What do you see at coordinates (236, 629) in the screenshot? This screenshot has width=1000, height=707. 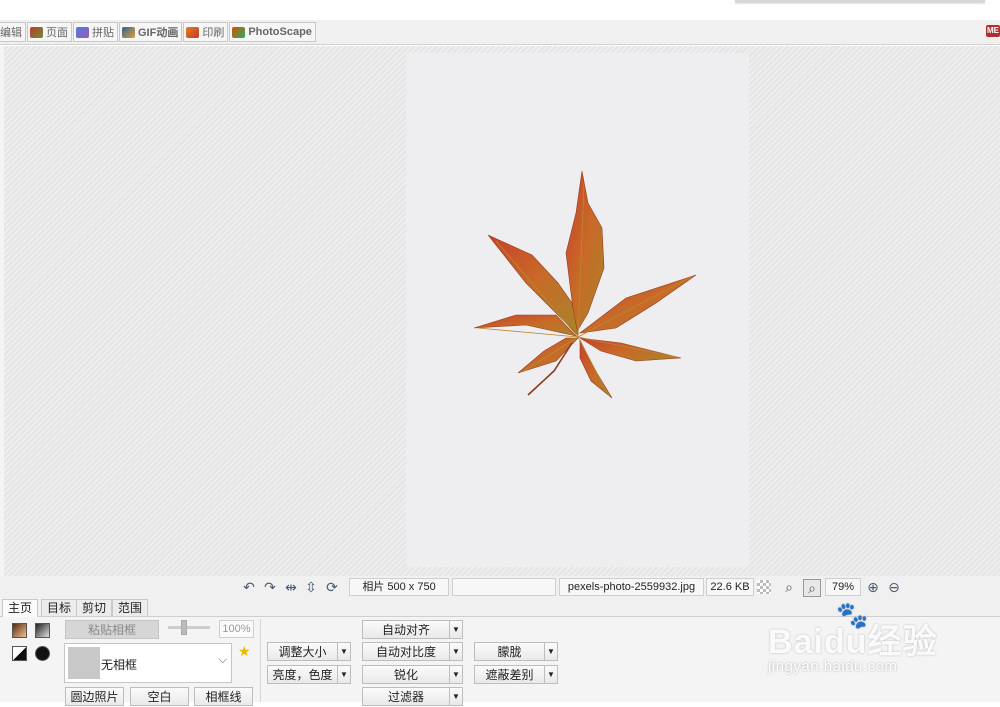 I see `opacity-value: 100%` at bounding box center [236, 629].